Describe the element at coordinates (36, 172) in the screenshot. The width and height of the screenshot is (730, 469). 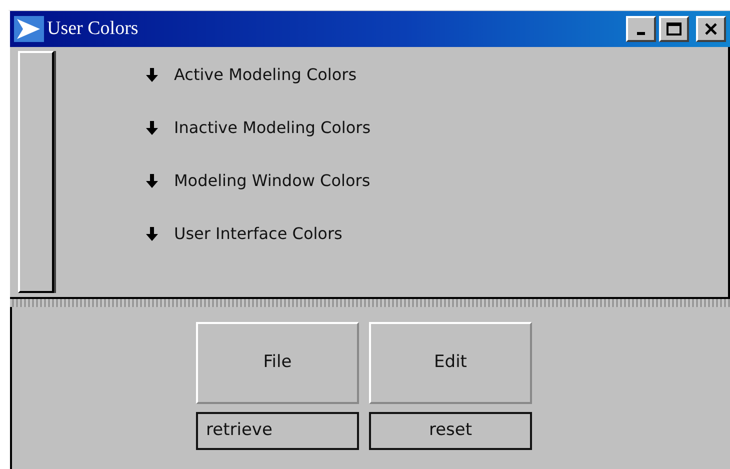
I see `scrollbar-handle` at that location.